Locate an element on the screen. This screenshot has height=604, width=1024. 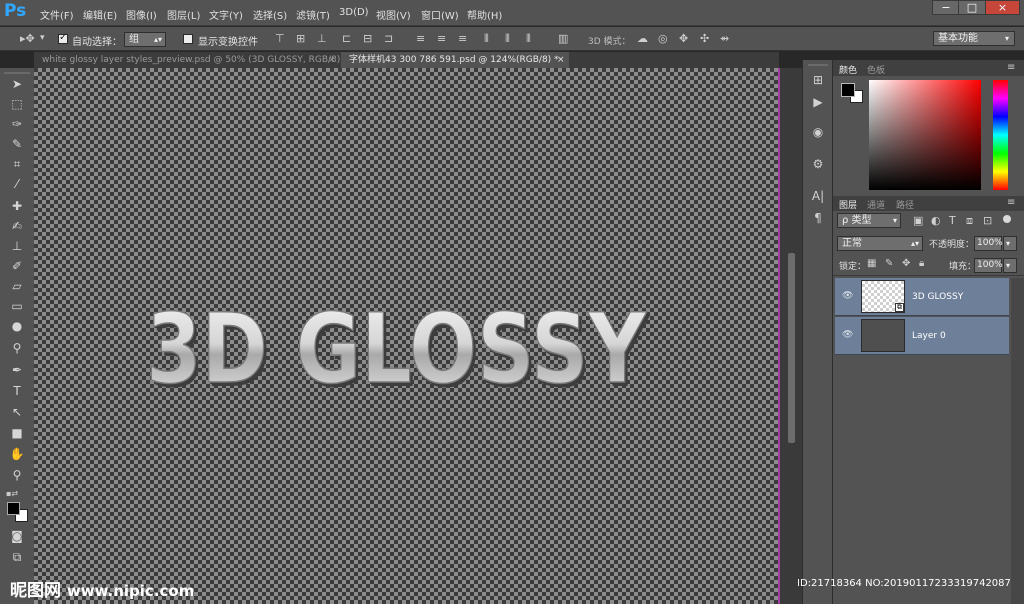
filter-smart-object-icon: ⊡ is located at coordinates (987, 221).